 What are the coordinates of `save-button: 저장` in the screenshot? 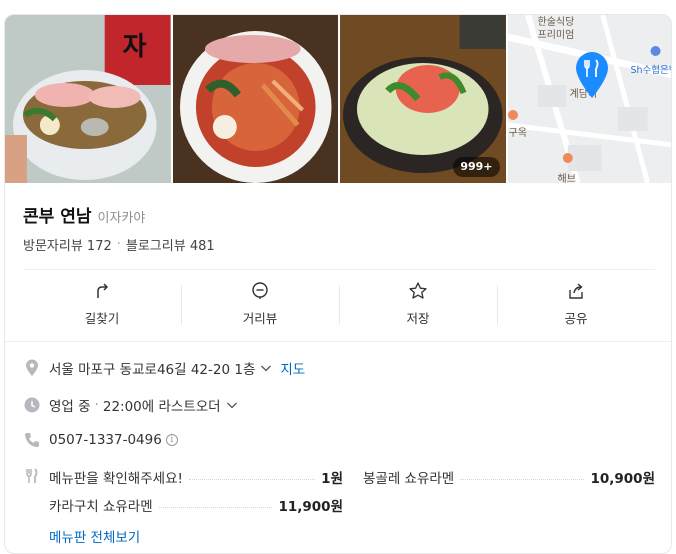 It's located at (418, 305).